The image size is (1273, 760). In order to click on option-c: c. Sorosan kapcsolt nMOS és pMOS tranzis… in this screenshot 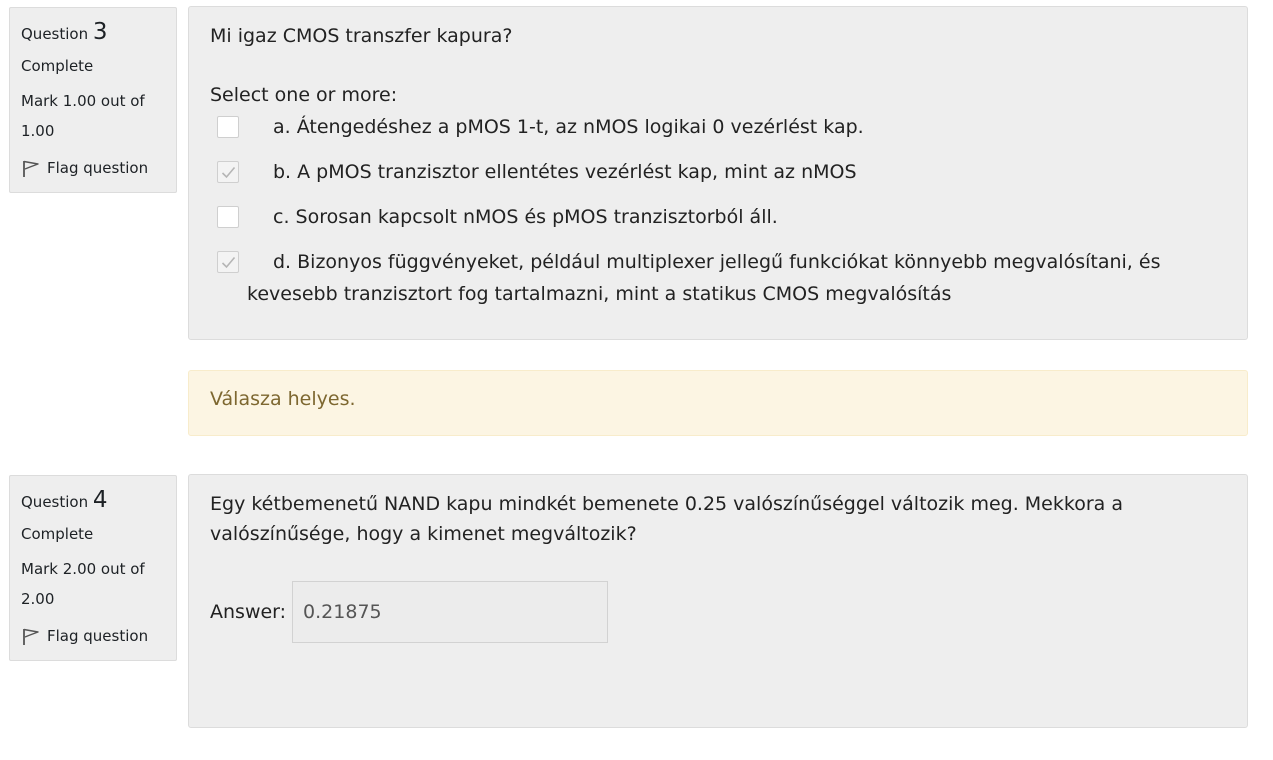, I will do `click(718, 217)`.